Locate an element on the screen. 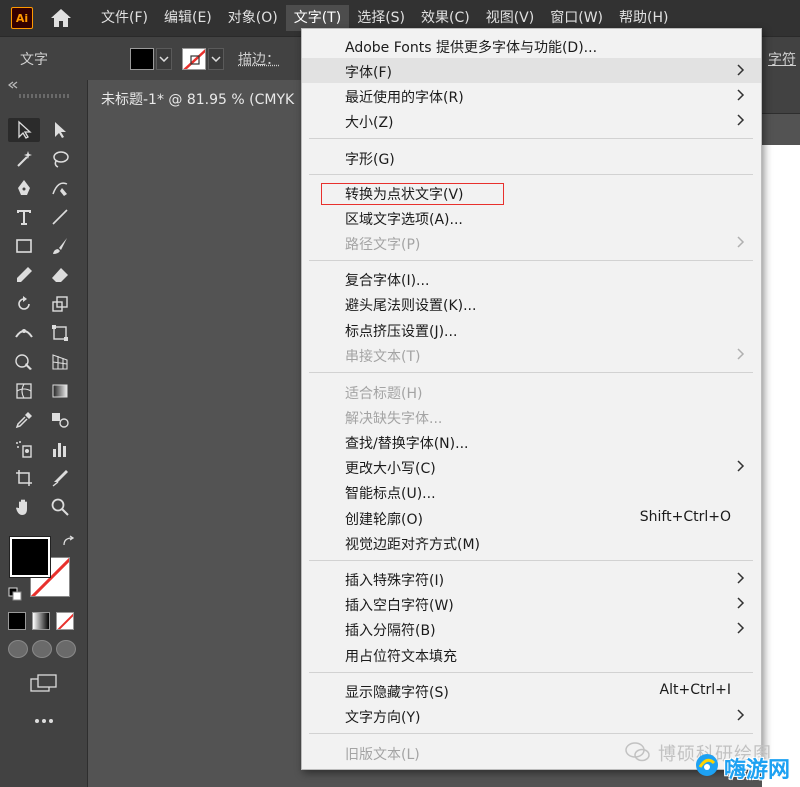 This screenshot has width=800, height=787. stroke-label: 描边： is located at coordinates (259, 59).